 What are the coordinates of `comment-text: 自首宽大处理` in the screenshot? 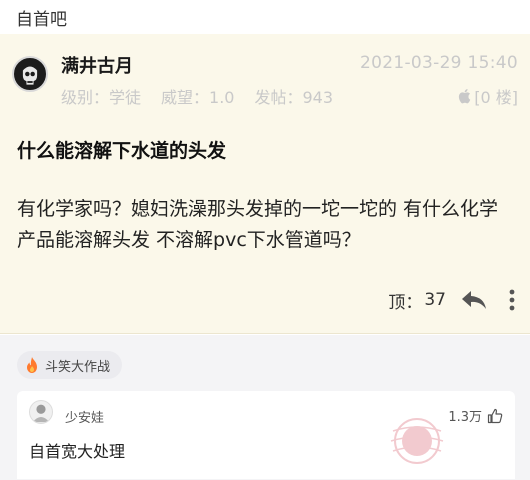 It's located at (77, 451).